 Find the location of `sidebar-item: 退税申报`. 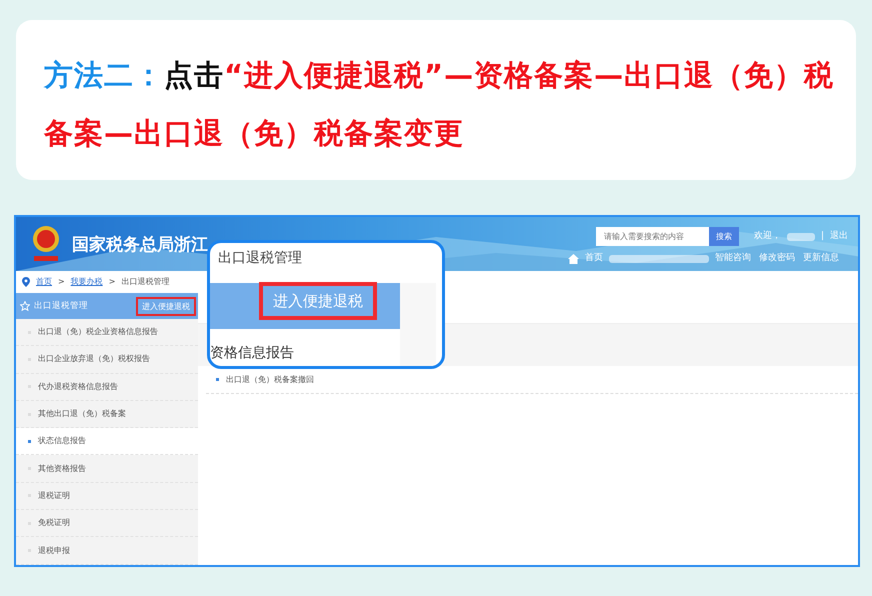

sidebar-item: 退税申报 is located at coordinates (107, 551).